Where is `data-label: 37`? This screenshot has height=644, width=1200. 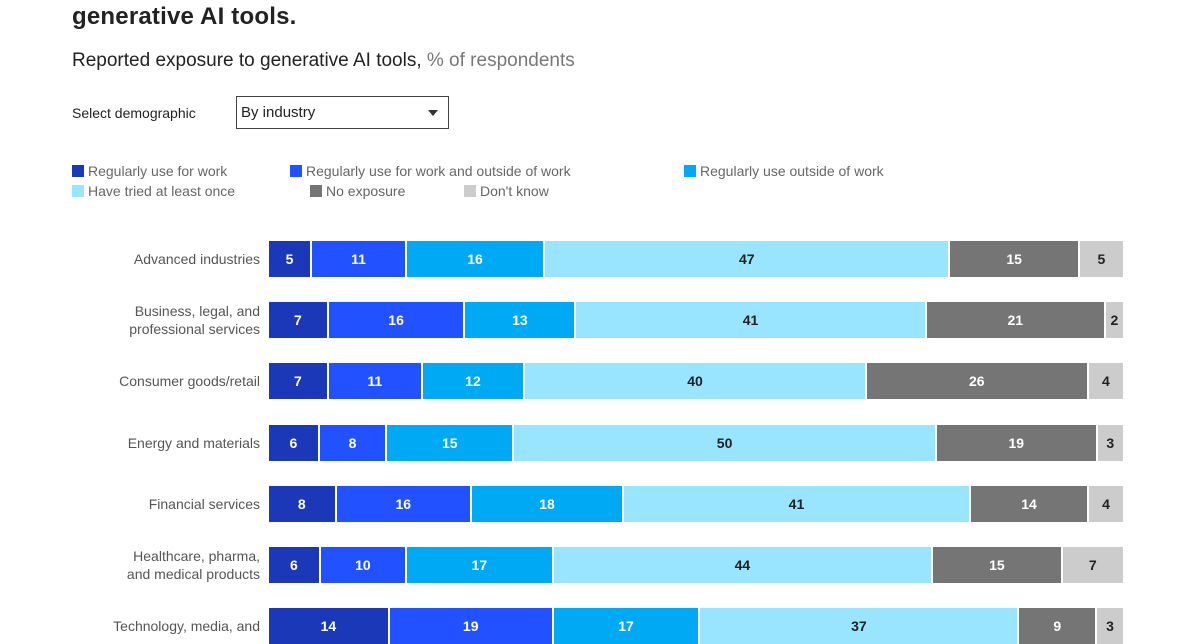 data-label: 37 is located at coordinates (859, 626).